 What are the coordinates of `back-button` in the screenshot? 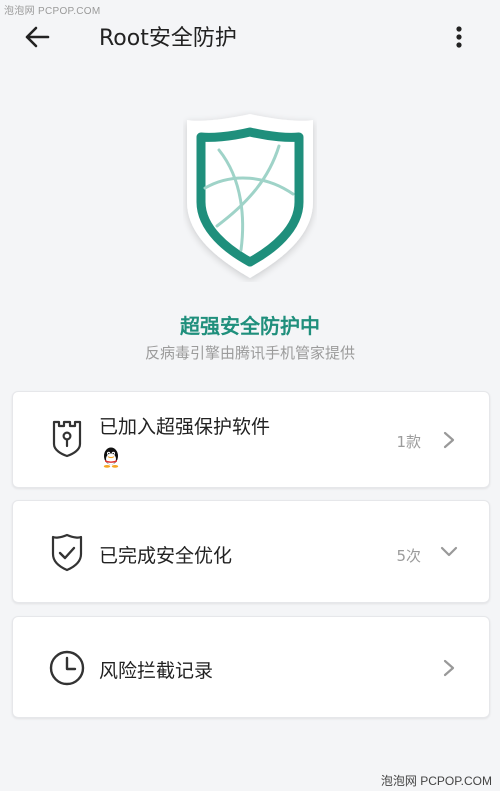 It's located at (37, 37).